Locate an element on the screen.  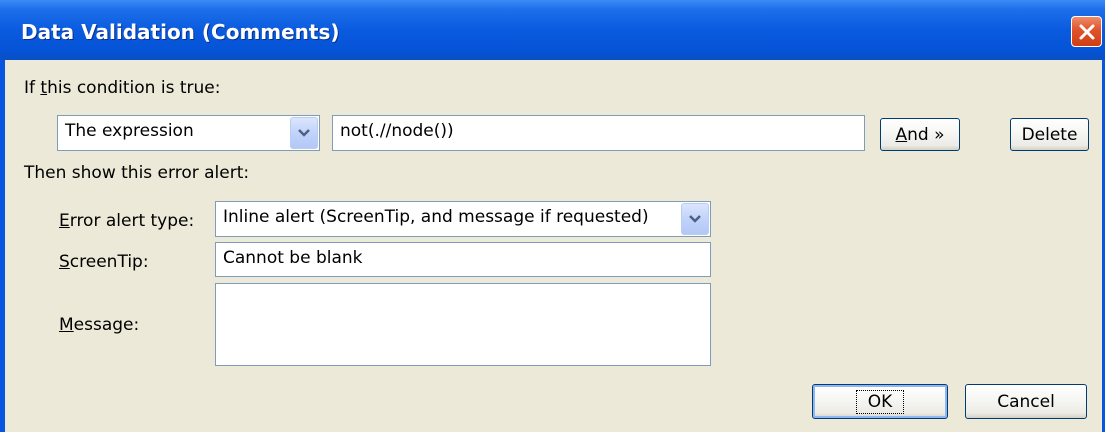
close-button is located at coordinates (1086, 31).